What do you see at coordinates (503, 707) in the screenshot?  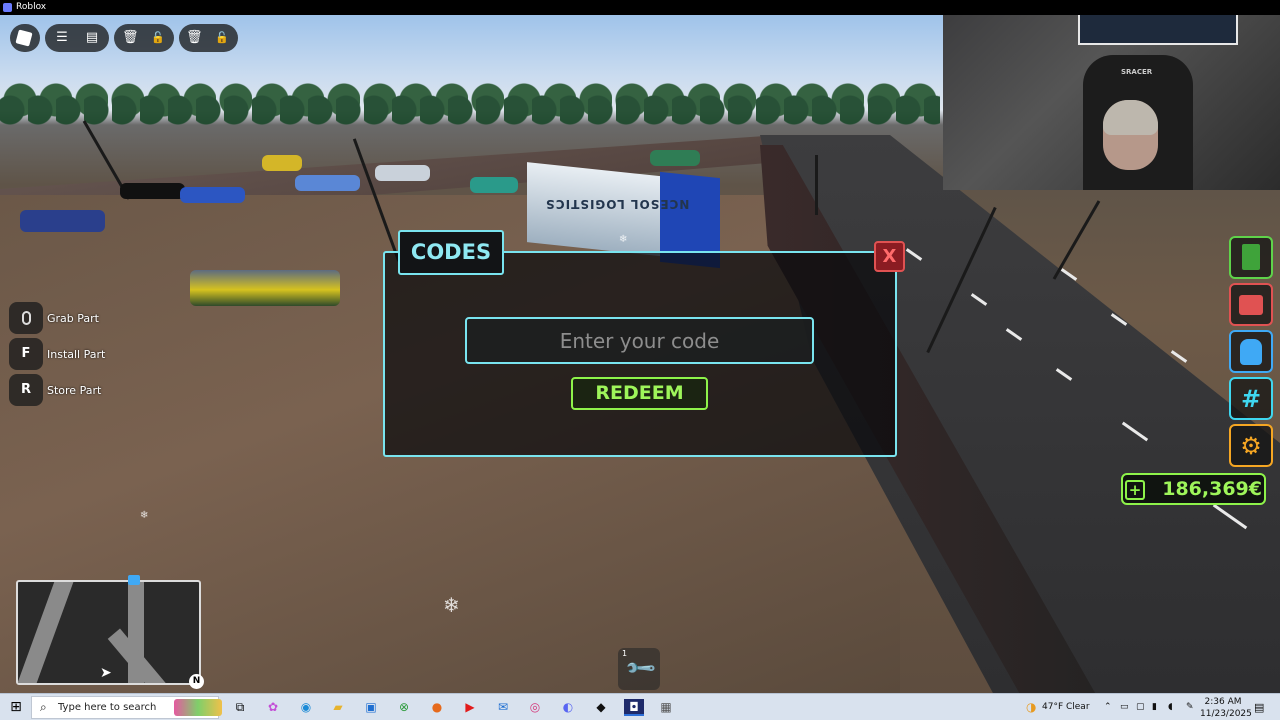 I see `outlook-icon: ✉` at bounding box center [503, 707].